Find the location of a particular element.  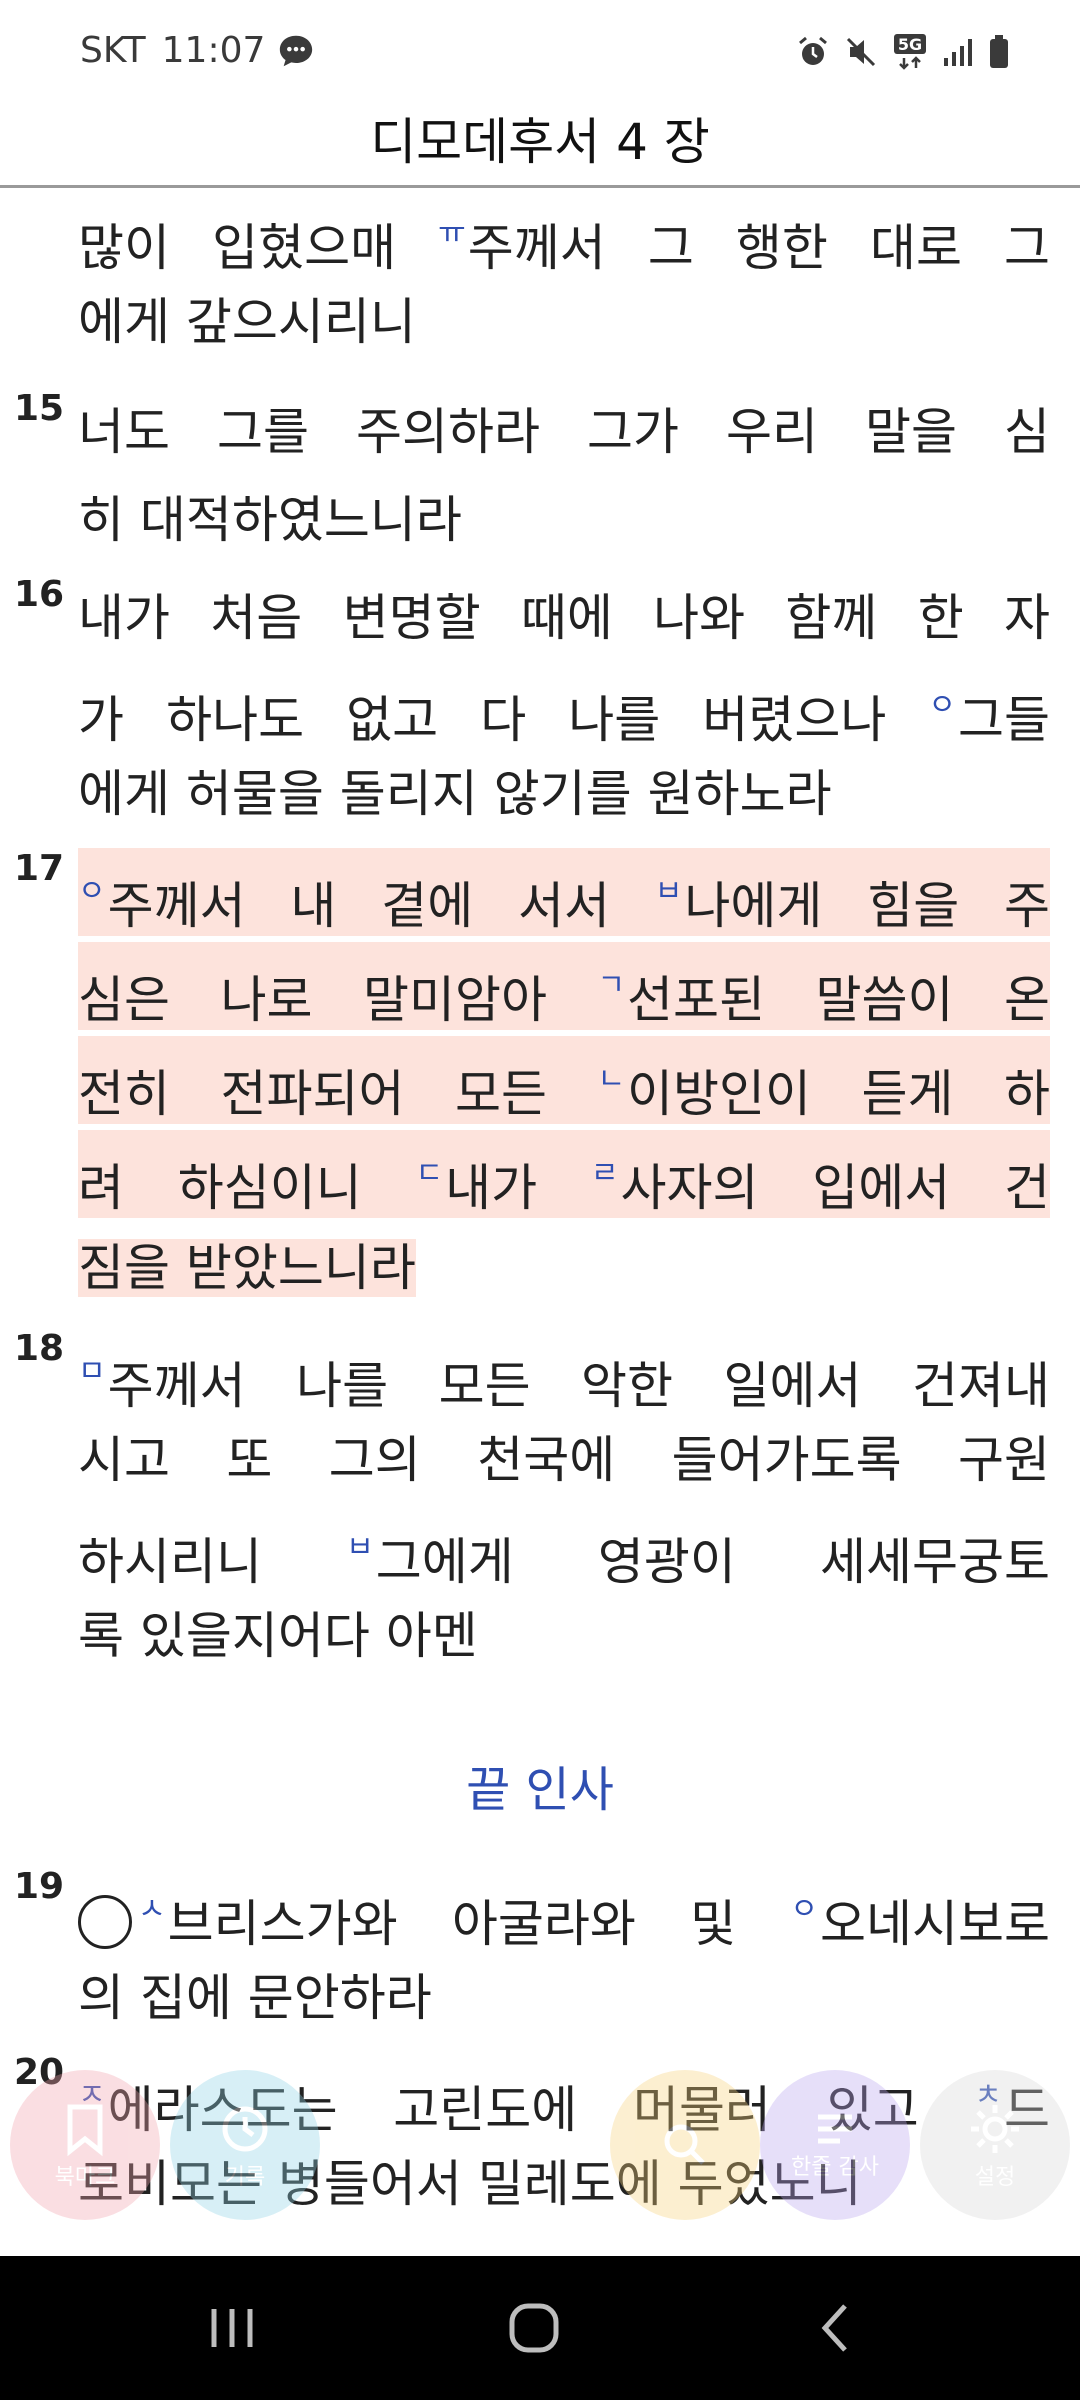

footnote-marker: ㅠ is located at coordinates (452, 233).